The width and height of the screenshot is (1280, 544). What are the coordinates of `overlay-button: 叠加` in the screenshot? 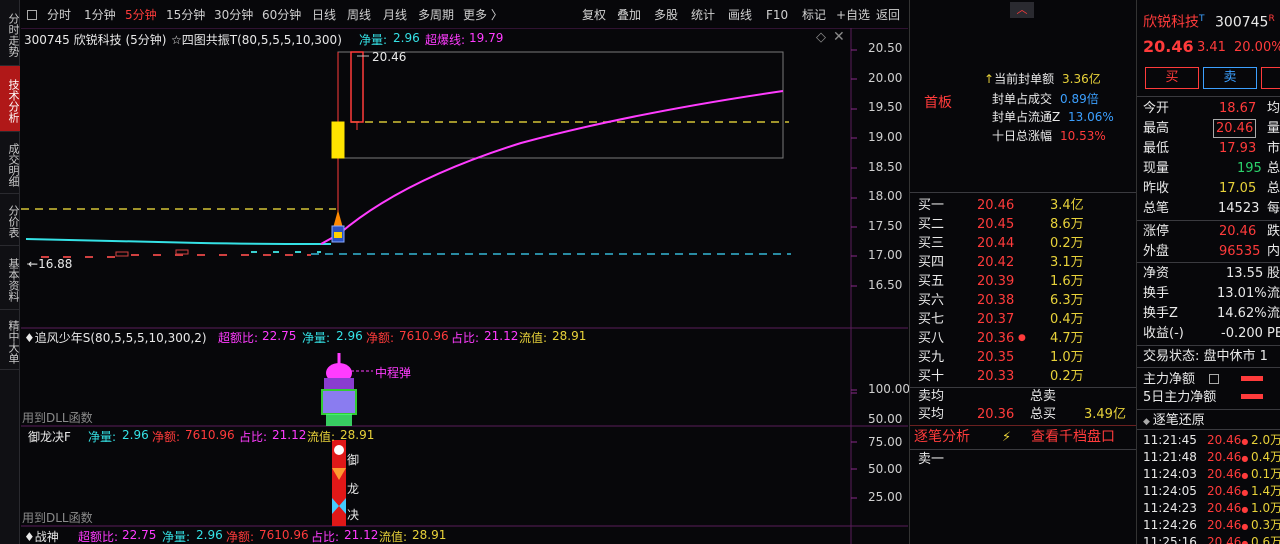 It's located at (629, 15).